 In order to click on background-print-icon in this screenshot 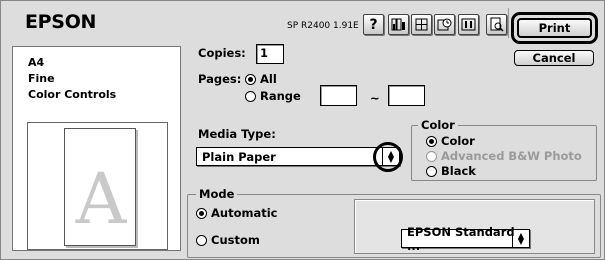, I will do `click(444, 24)`.